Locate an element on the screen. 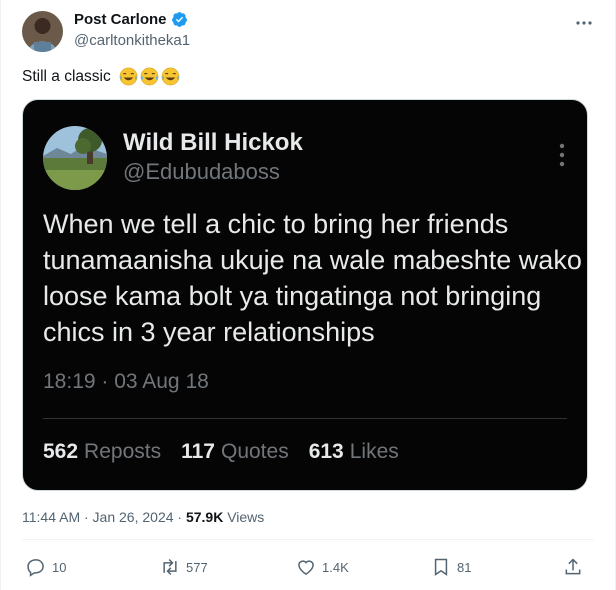 The width and height of the screenshot is (616, 590). embedded-quotes-stat: 117 Quotes is located at coordinates (235, 452).